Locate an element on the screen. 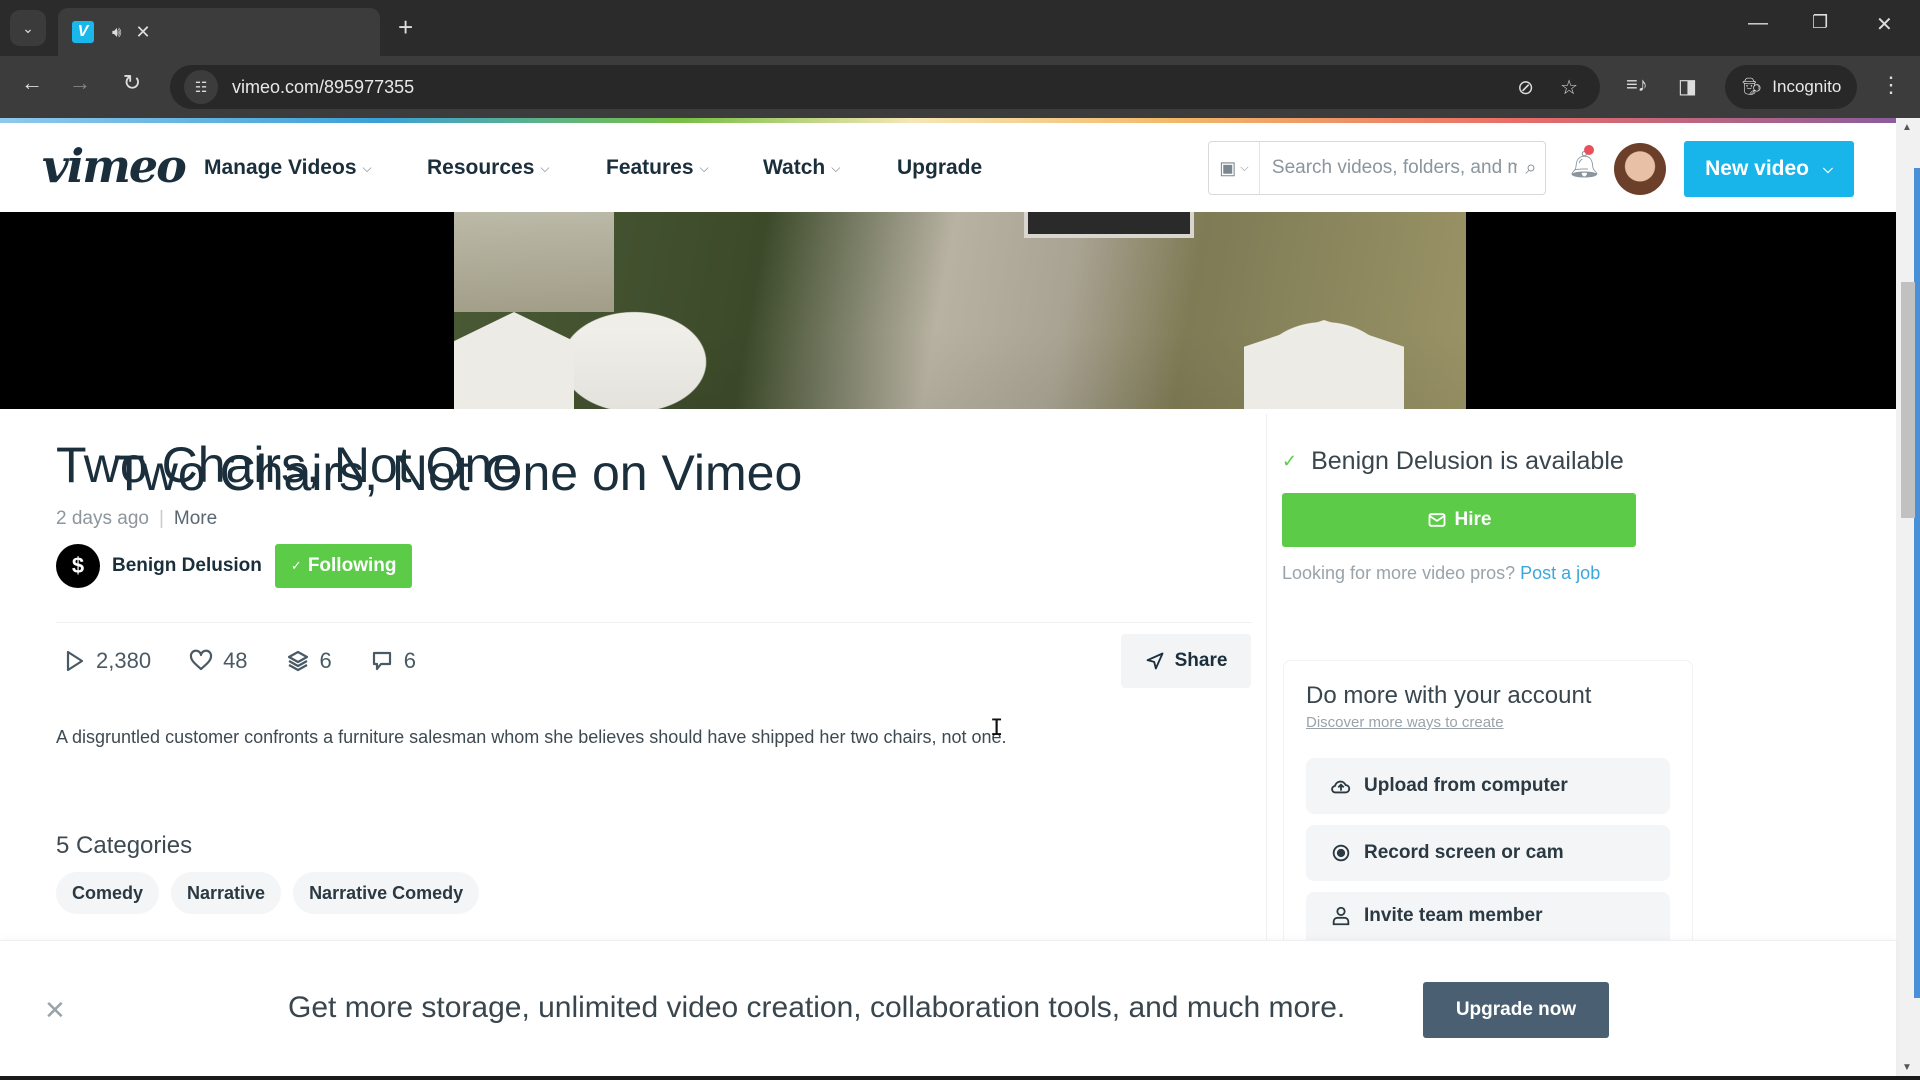  nav-resources: Resources ⌵ is located at coordinates (488, 168).